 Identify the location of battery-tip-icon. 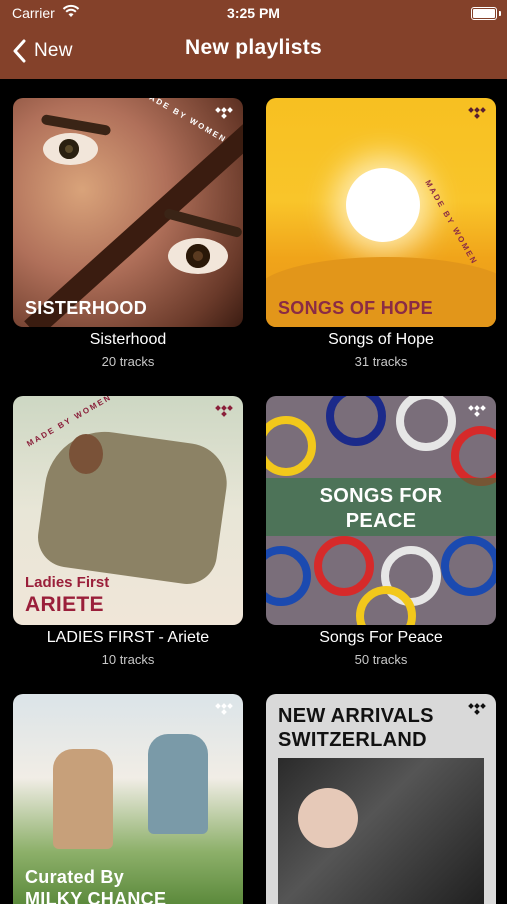
(500, 13).